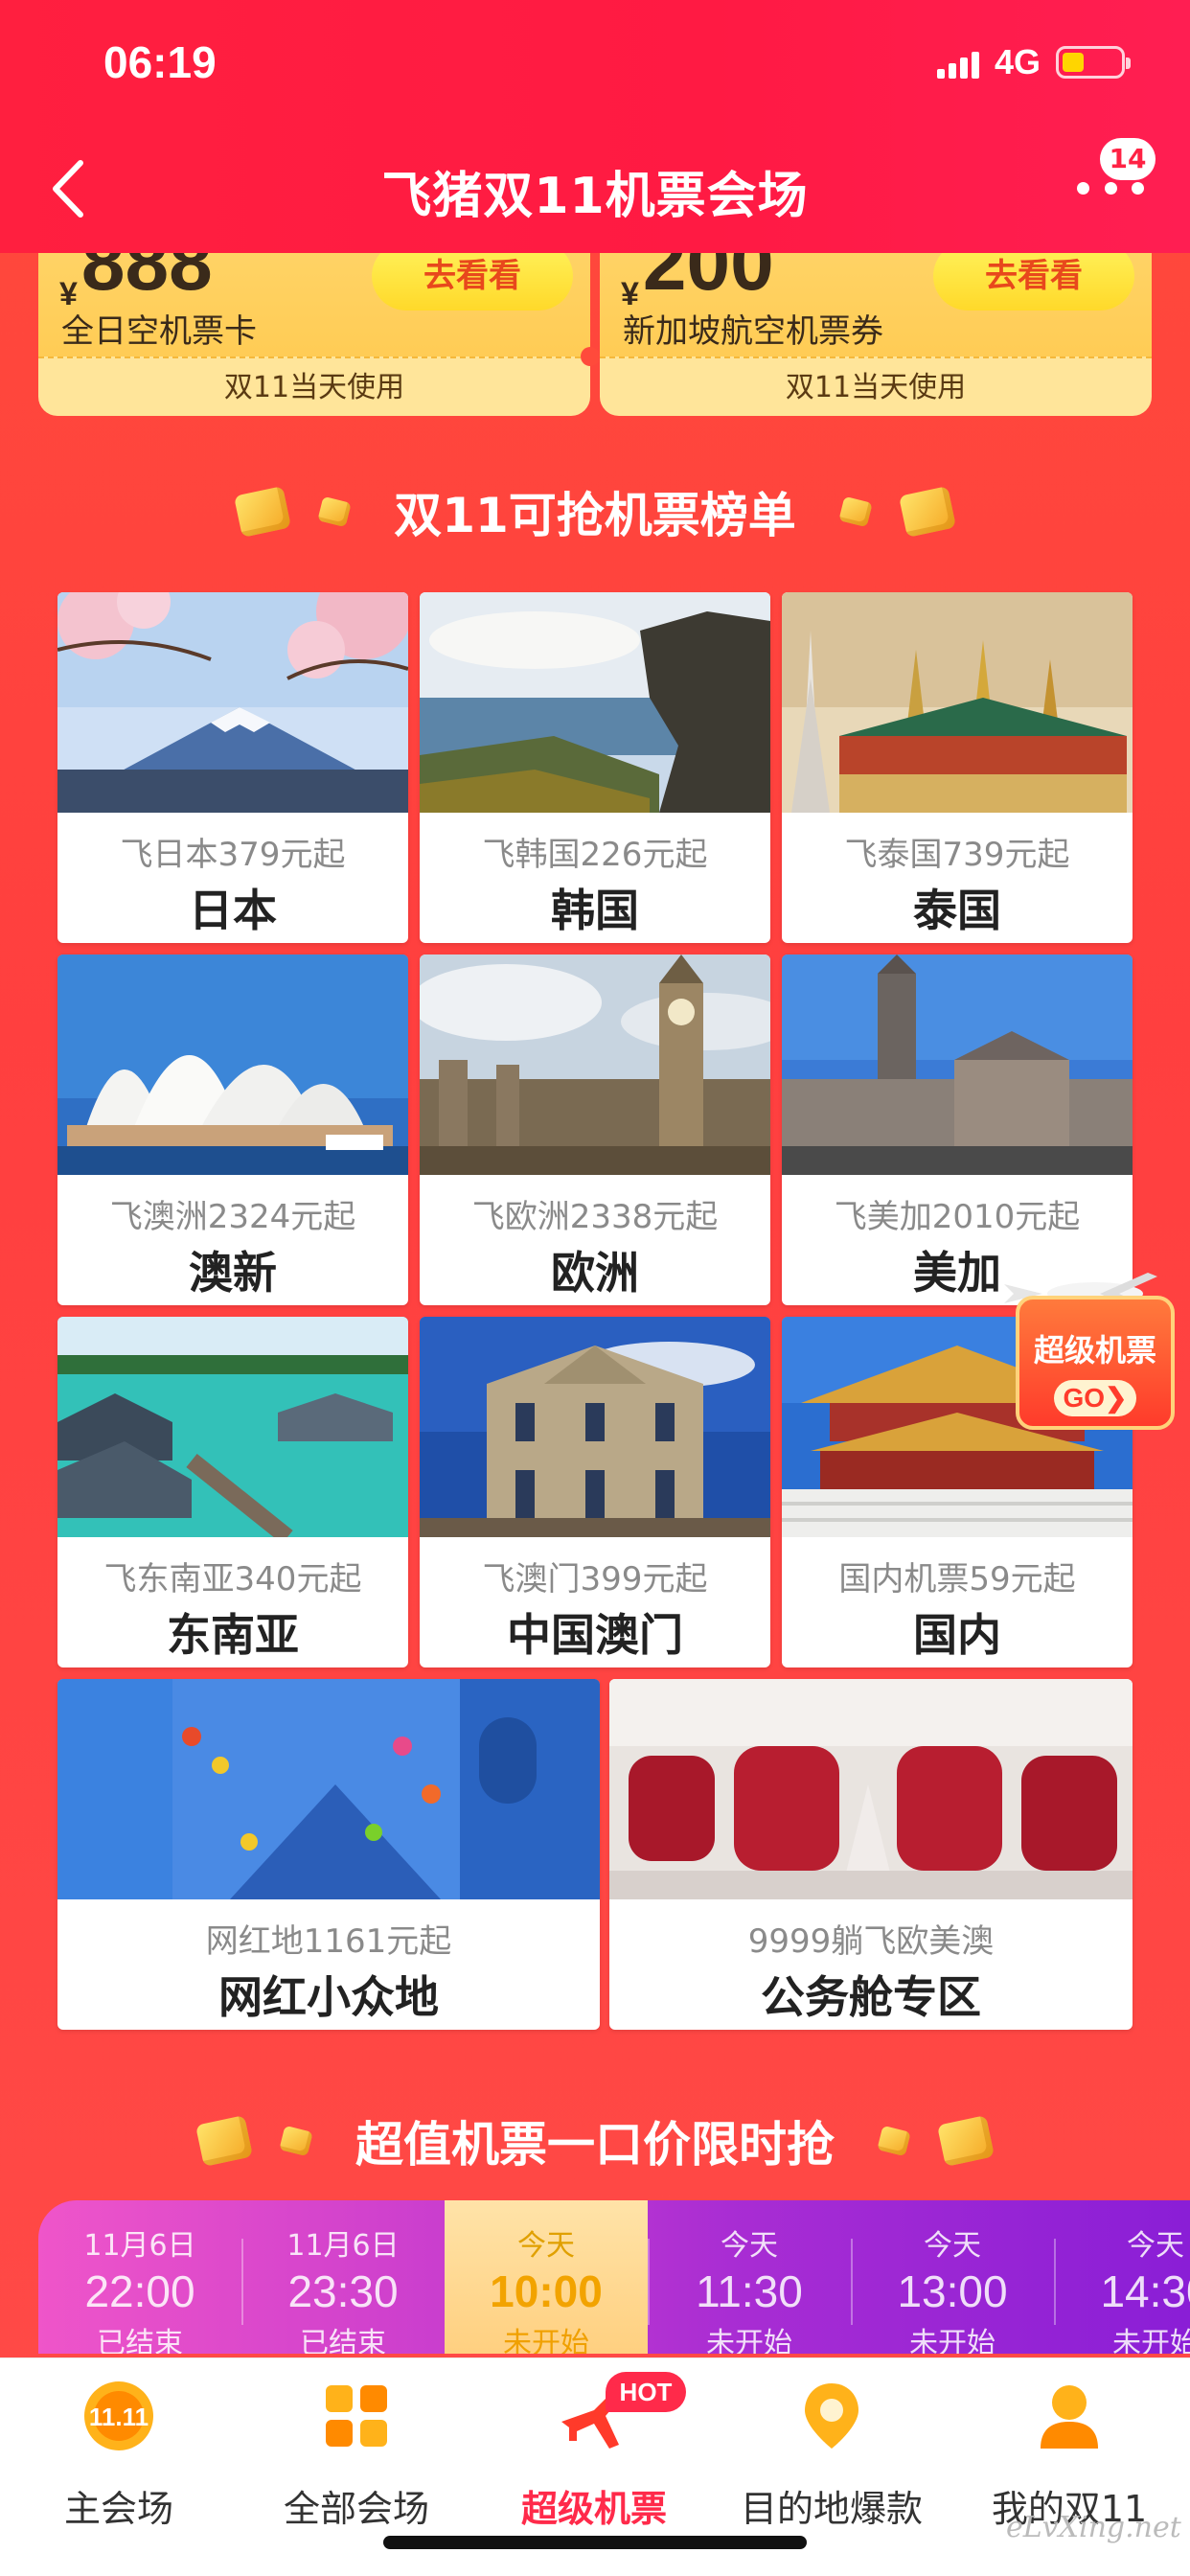 The width and height of the screenshot is (1190, 2576). What do you see at coordinates (595, 2542) in the screenshot?
I see `home-indicator` at bounding box center [595, 2542].